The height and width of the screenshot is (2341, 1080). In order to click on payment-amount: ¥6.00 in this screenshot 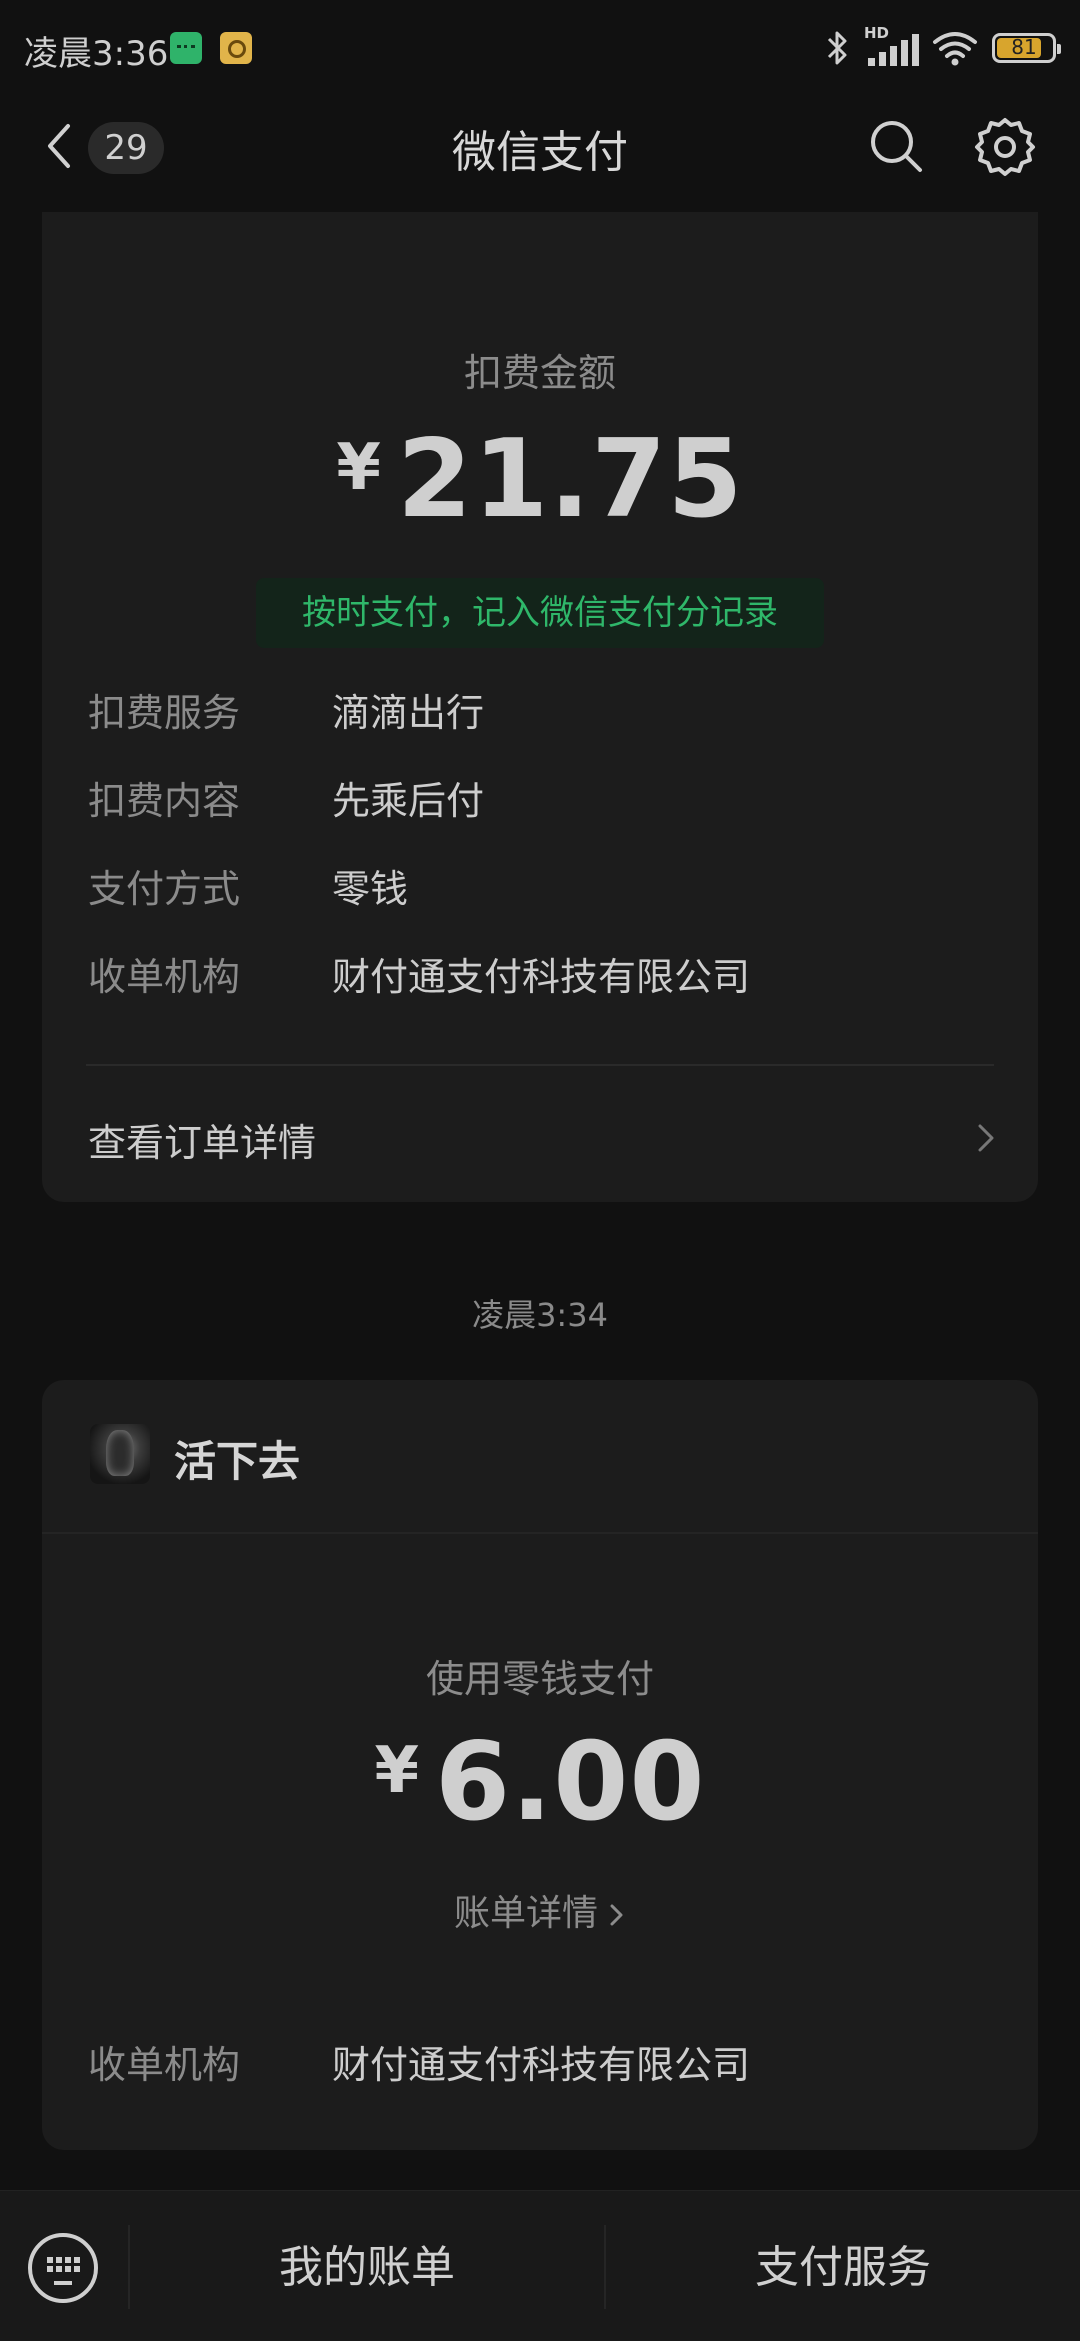, I will do `click(540, 1782)`.